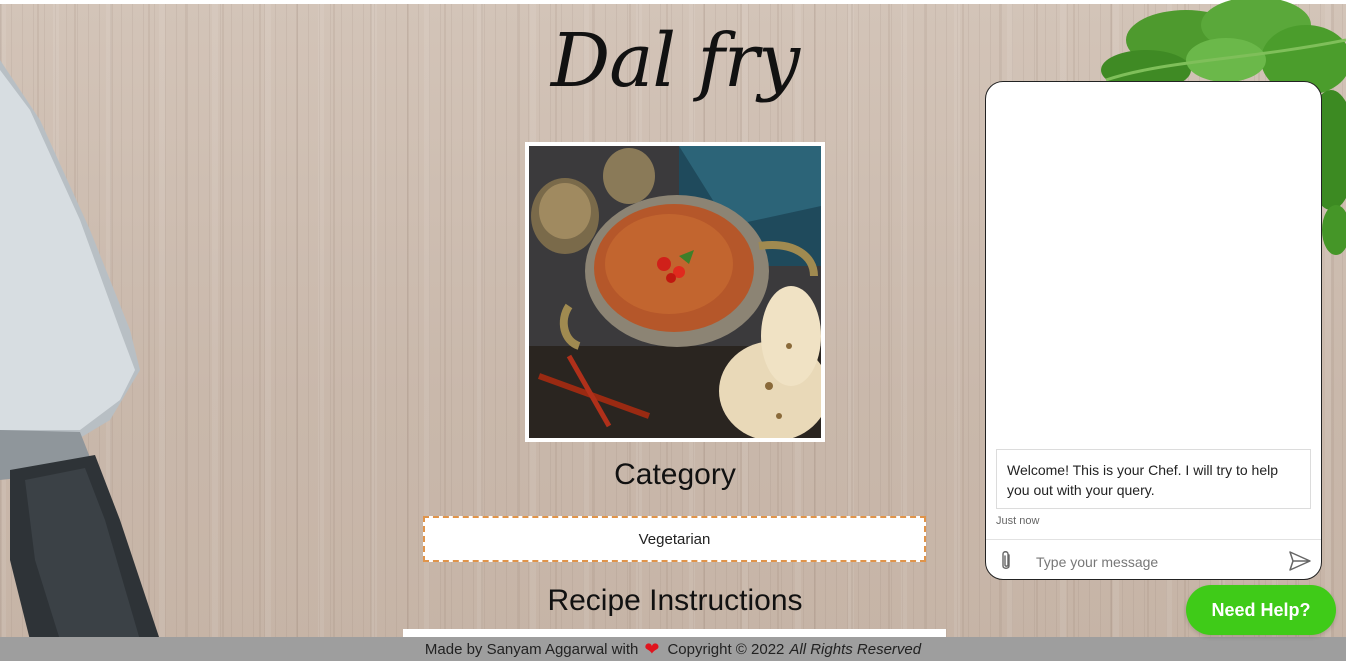 This screenshot has width=1346, height=661. I want to click on heart-icon: ❤, so click(652, 649).